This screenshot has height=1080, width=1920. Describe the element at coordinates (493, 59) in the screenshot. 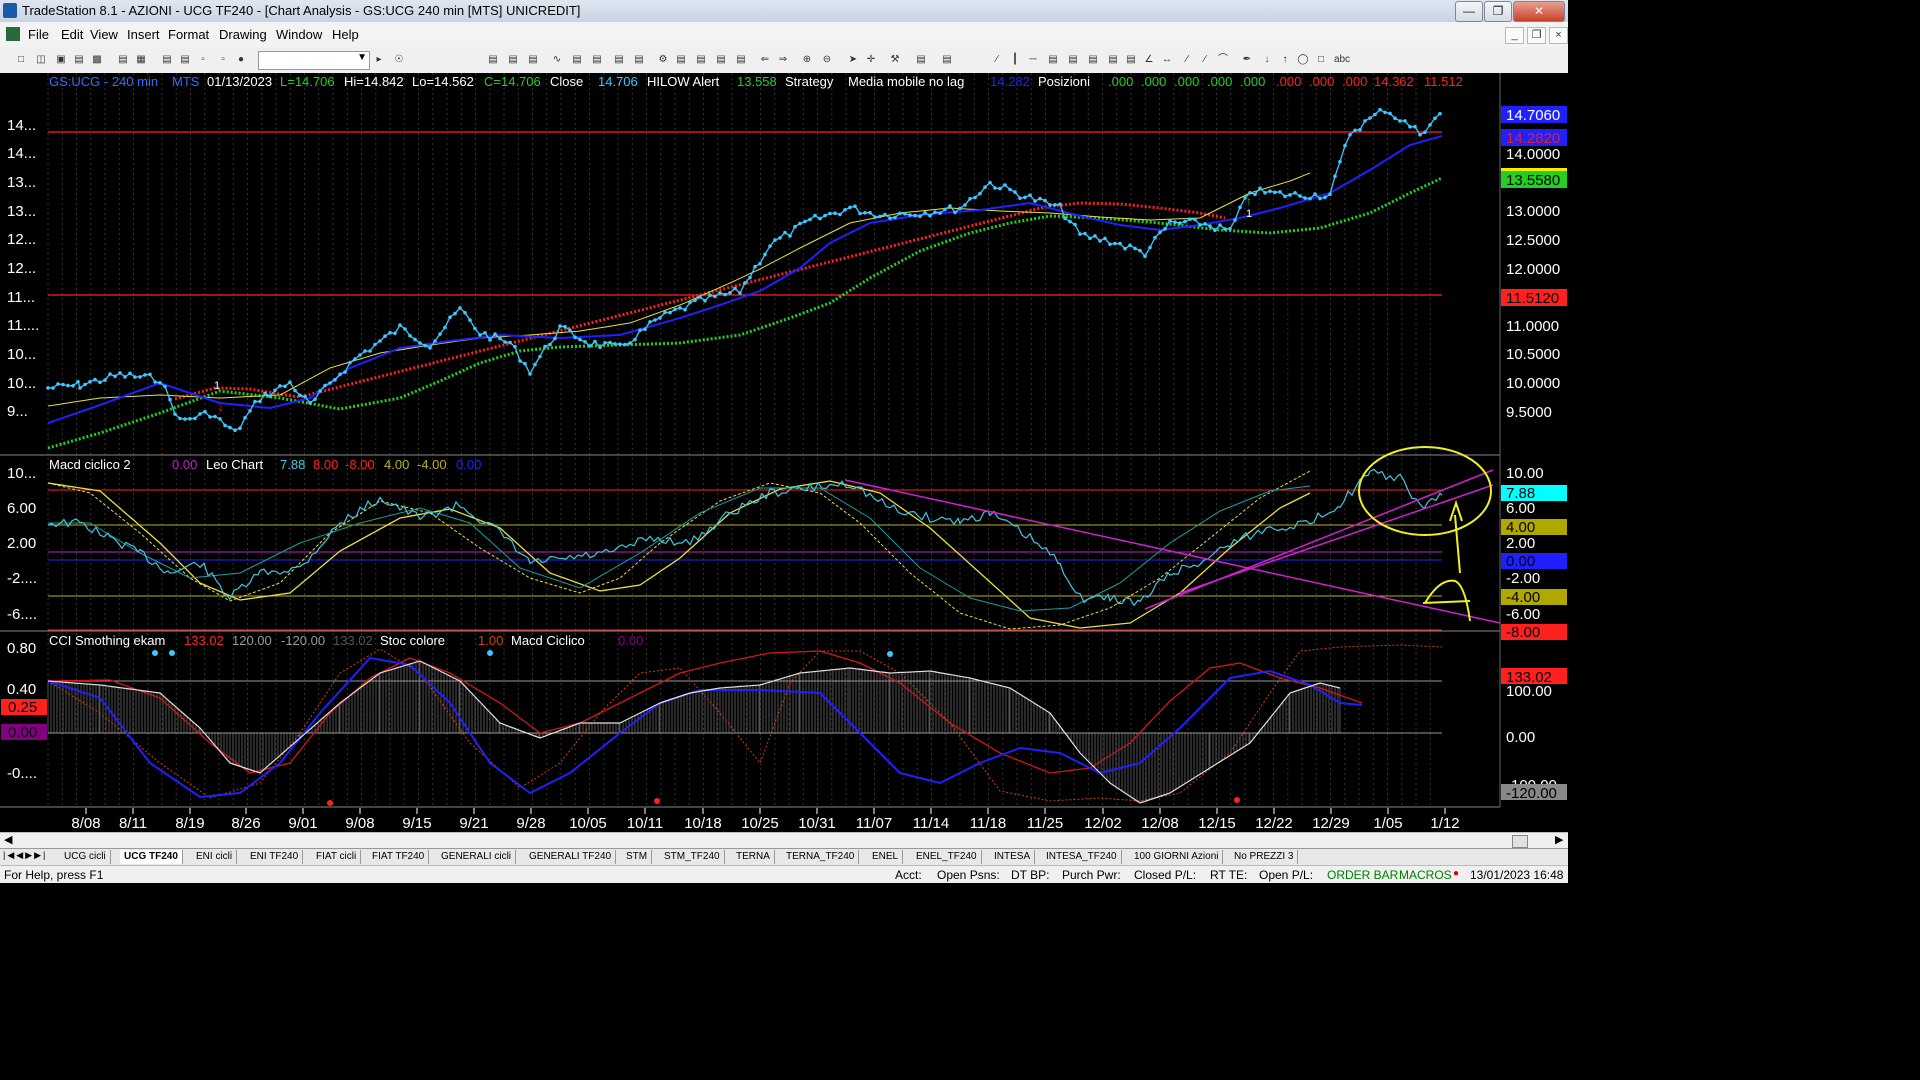

I see `bar-chart-icon: ▤` at that location.